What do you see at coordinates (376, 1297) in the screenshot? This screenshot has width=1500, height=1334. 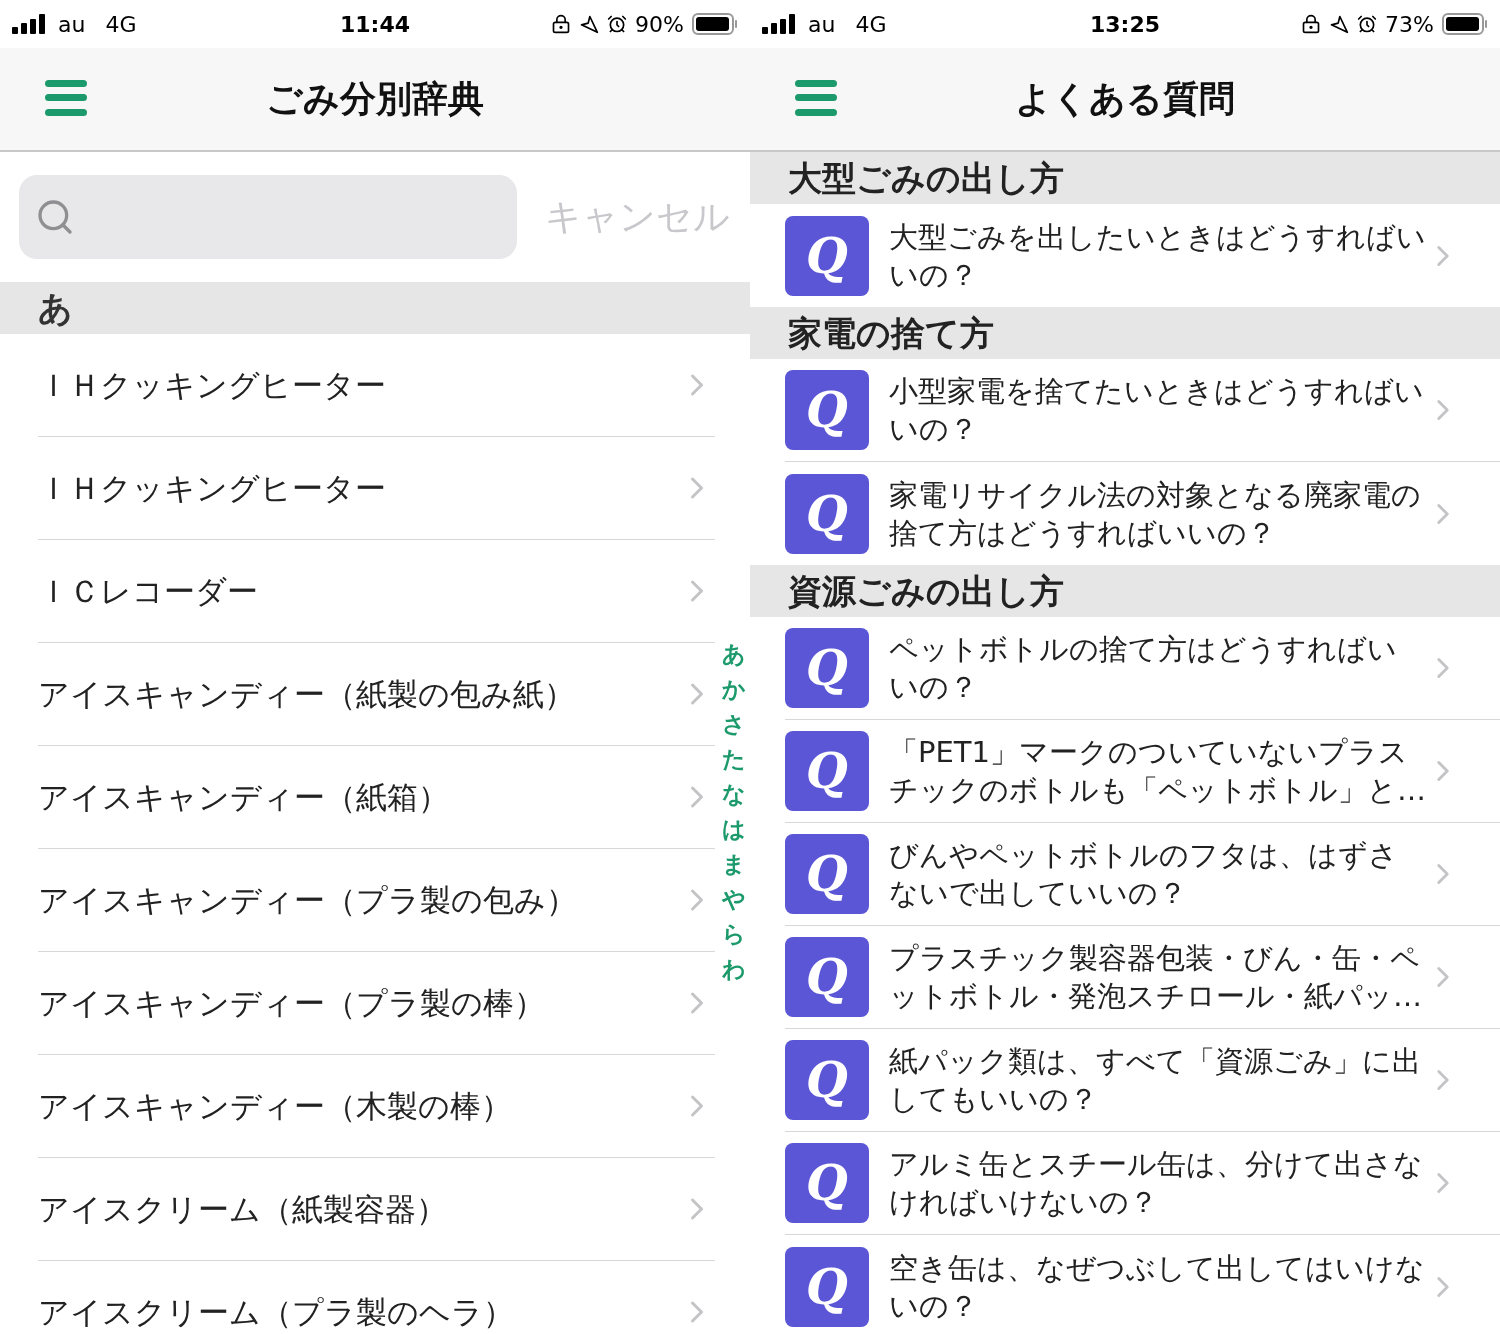 I see `list-item: アイスクリーム（プラ製のヘラ）` at bounding box center [376, 1297].